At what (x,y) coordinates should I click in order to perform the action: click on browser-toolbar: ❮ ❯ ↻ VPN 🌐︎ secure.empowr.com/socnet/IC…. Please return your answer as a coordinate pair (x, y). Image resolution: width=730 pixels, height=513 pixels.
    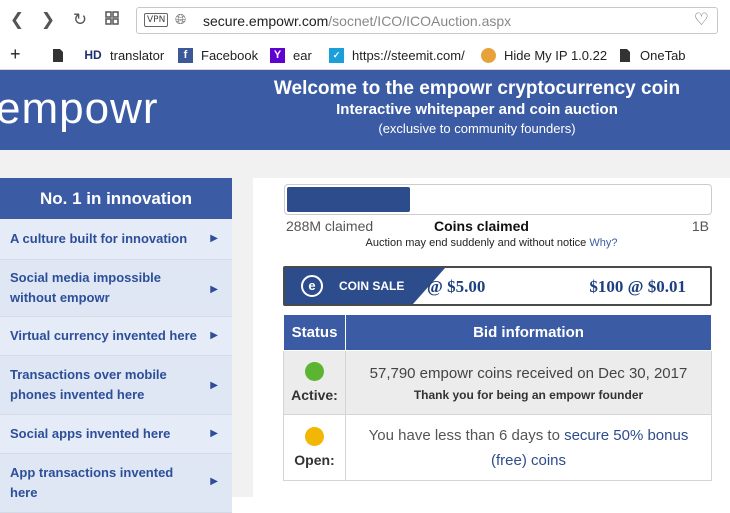
    Looking at the image, I should click on (365, 20).